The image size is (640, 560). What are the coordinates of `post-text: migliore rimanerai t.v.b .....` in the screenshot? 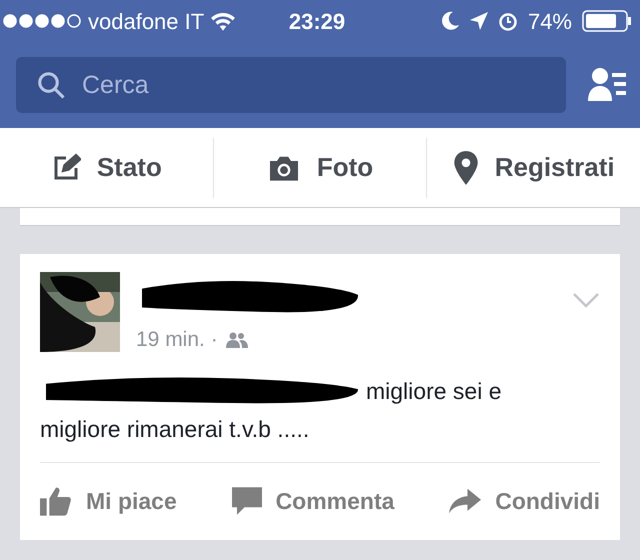 It's located at (175, 429).